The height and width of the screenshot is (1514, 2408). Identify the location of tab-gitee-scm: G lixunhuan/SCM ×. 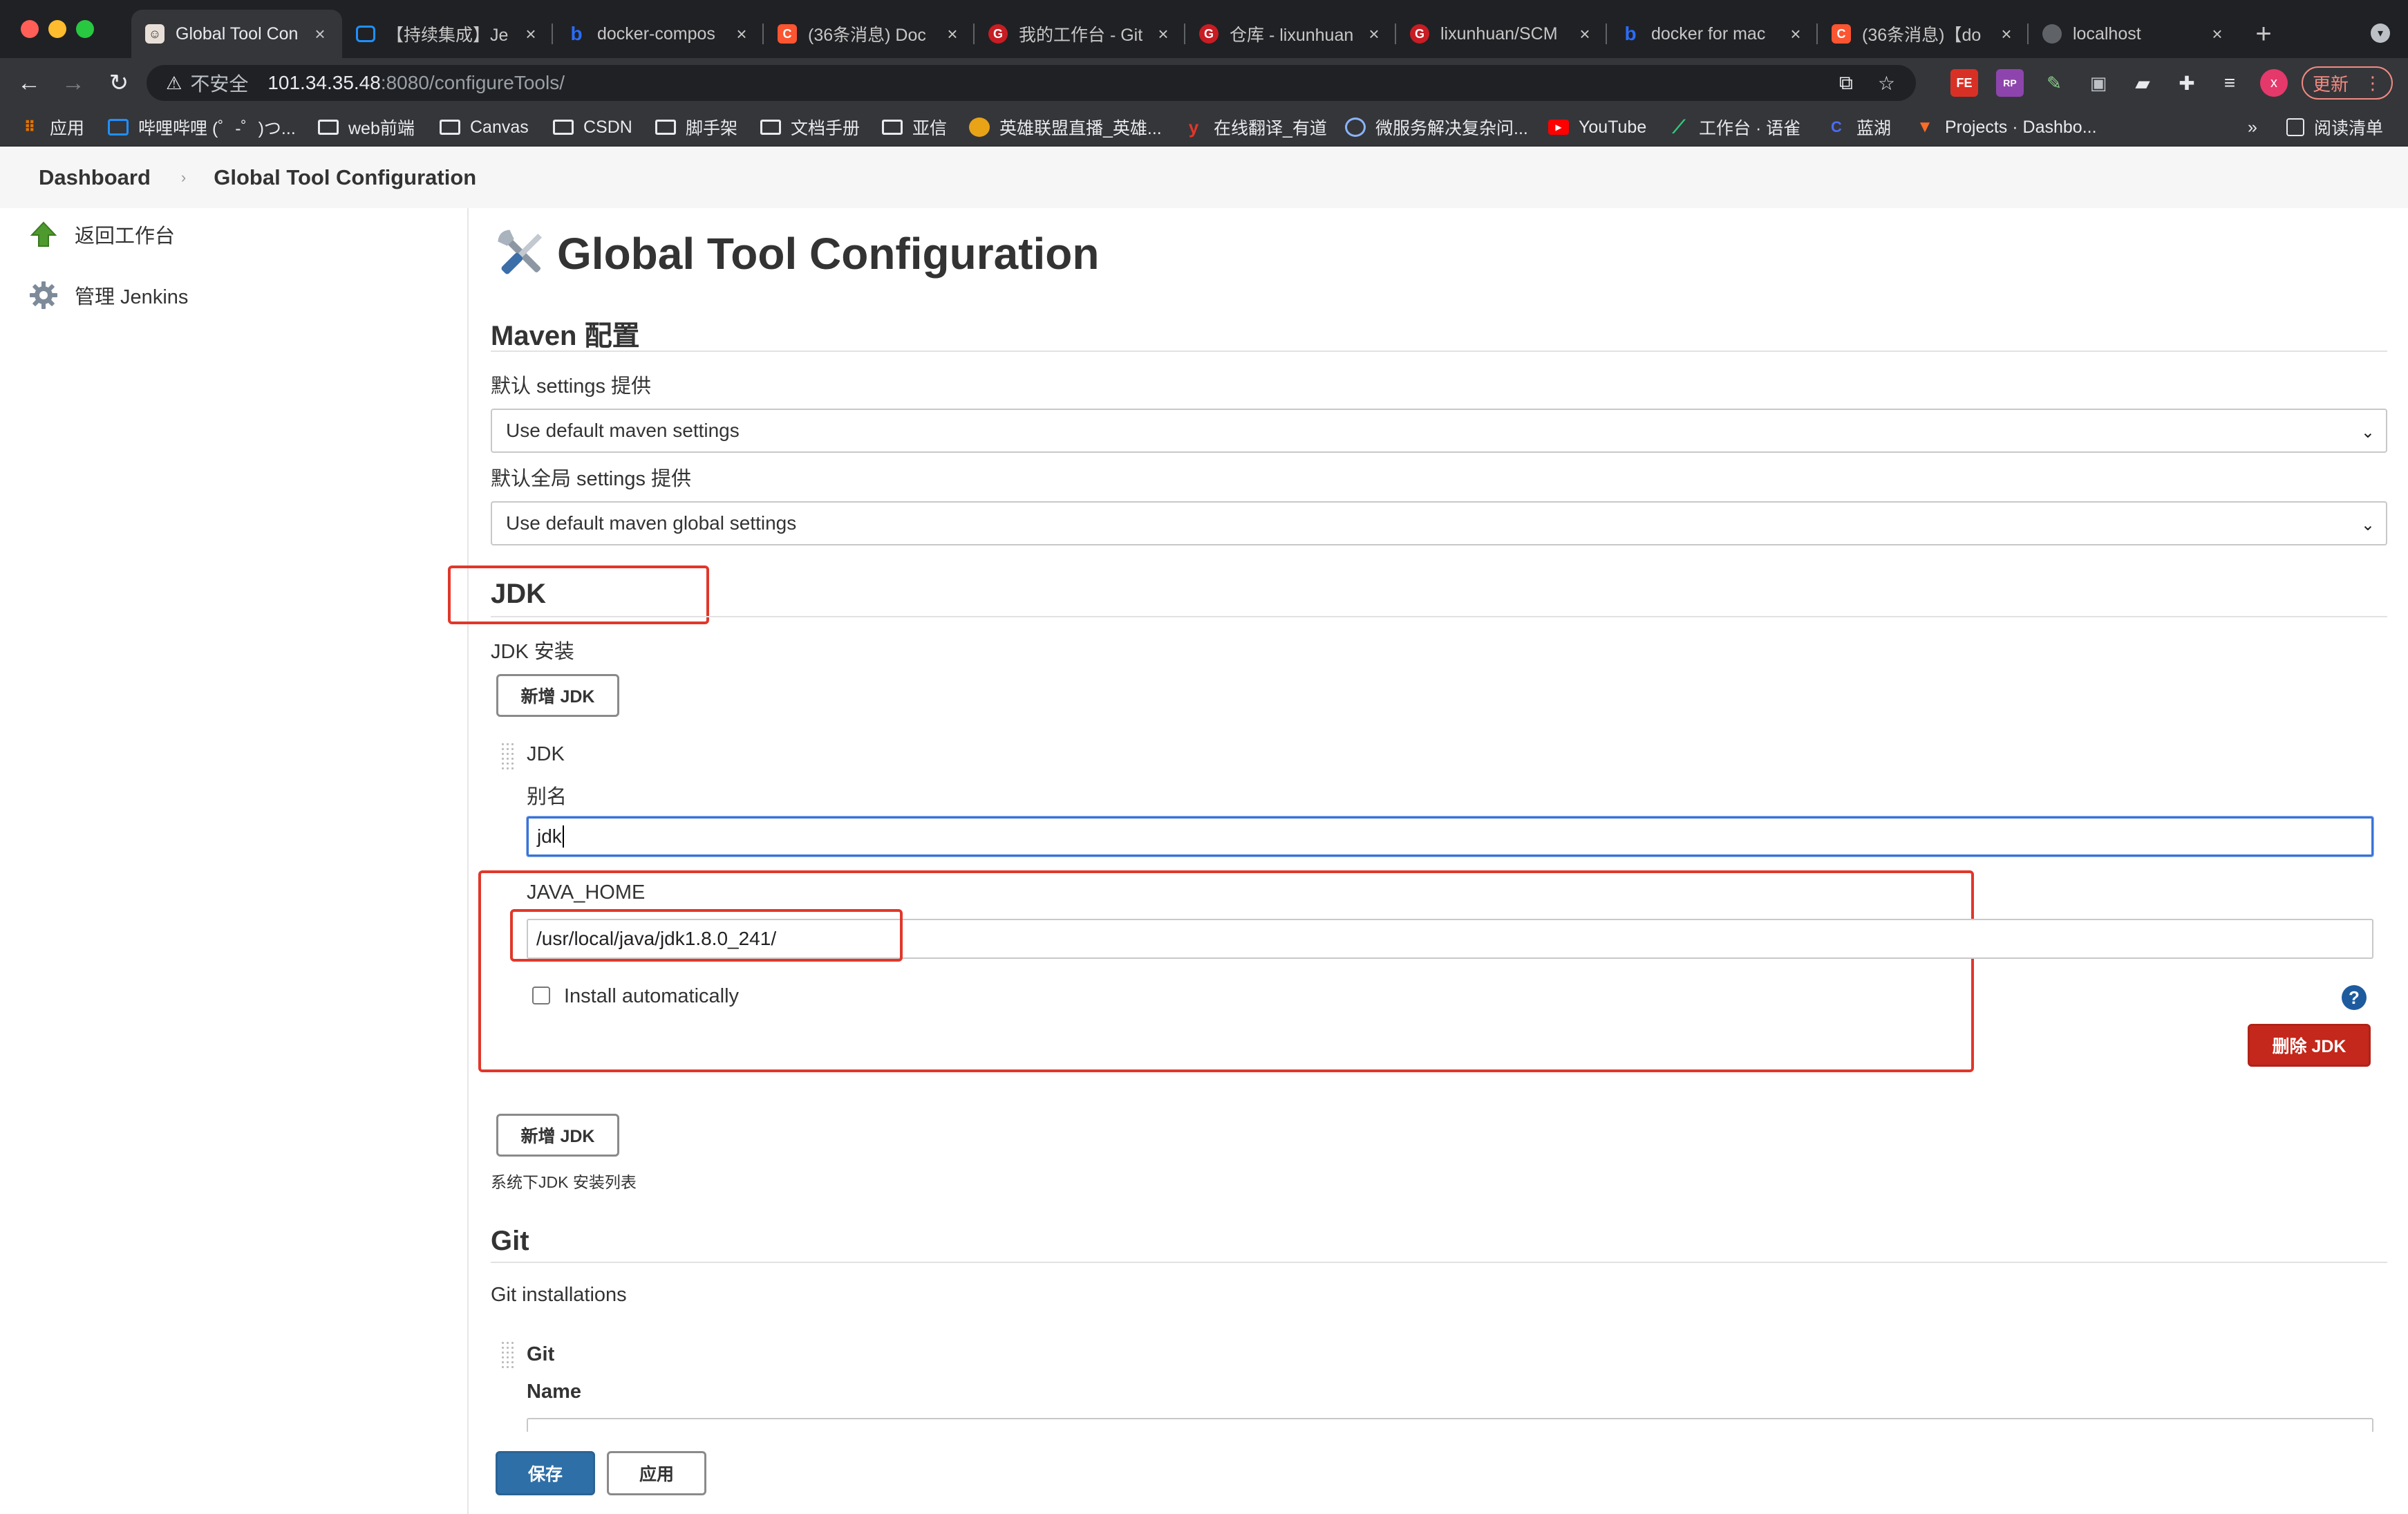
(1501, 34).